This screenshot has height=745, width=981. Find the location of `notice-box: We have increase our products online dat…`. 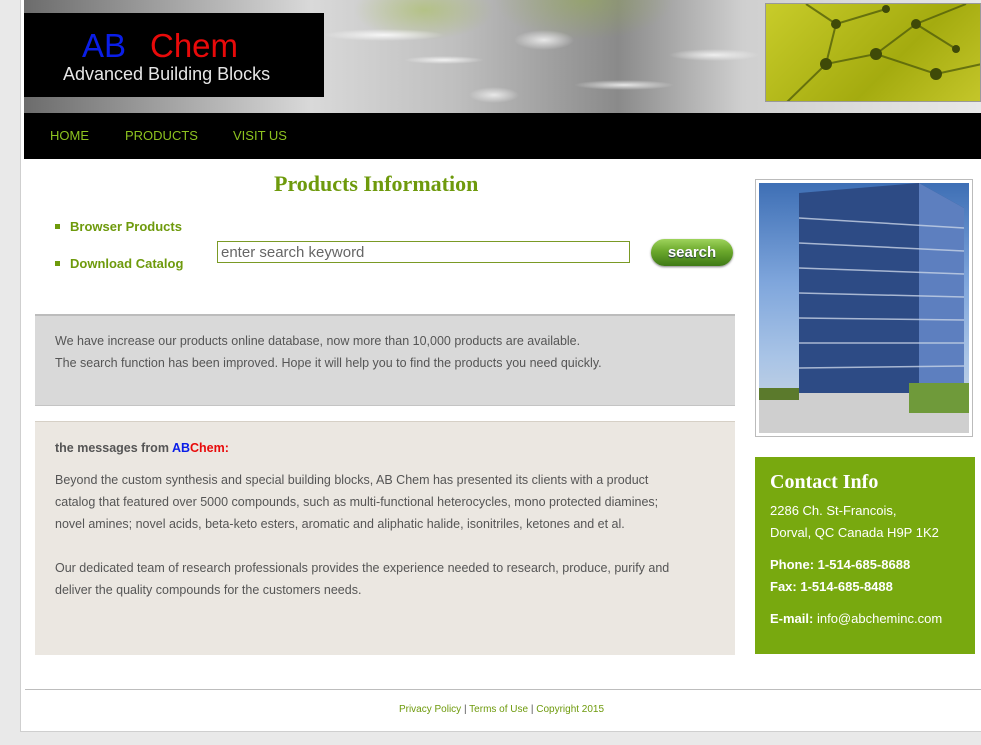

notice-box: We have increase our products online dat… is located at coordinates (385, 360).